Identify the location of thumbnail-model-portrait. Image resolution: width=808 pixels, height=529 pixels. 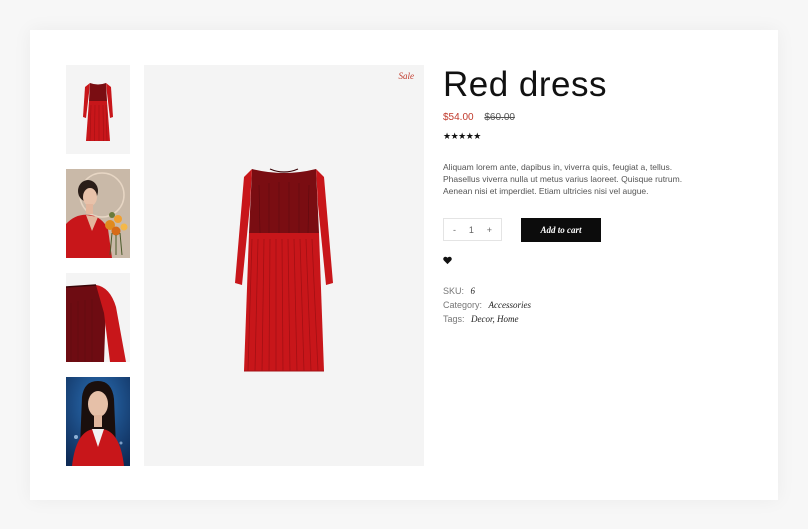
(98, 421).